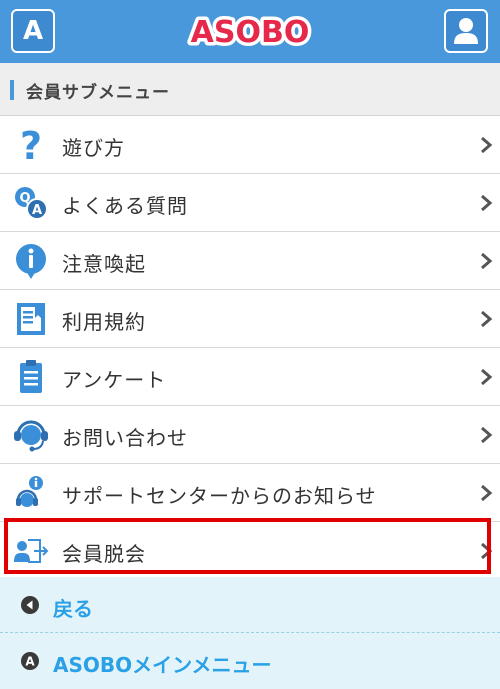 Image resolution: width=500 pixels, height=689 pixels. Describe the element at coordinates (31, 376) in the screenshot. I see `clipboard-icon` at that location.